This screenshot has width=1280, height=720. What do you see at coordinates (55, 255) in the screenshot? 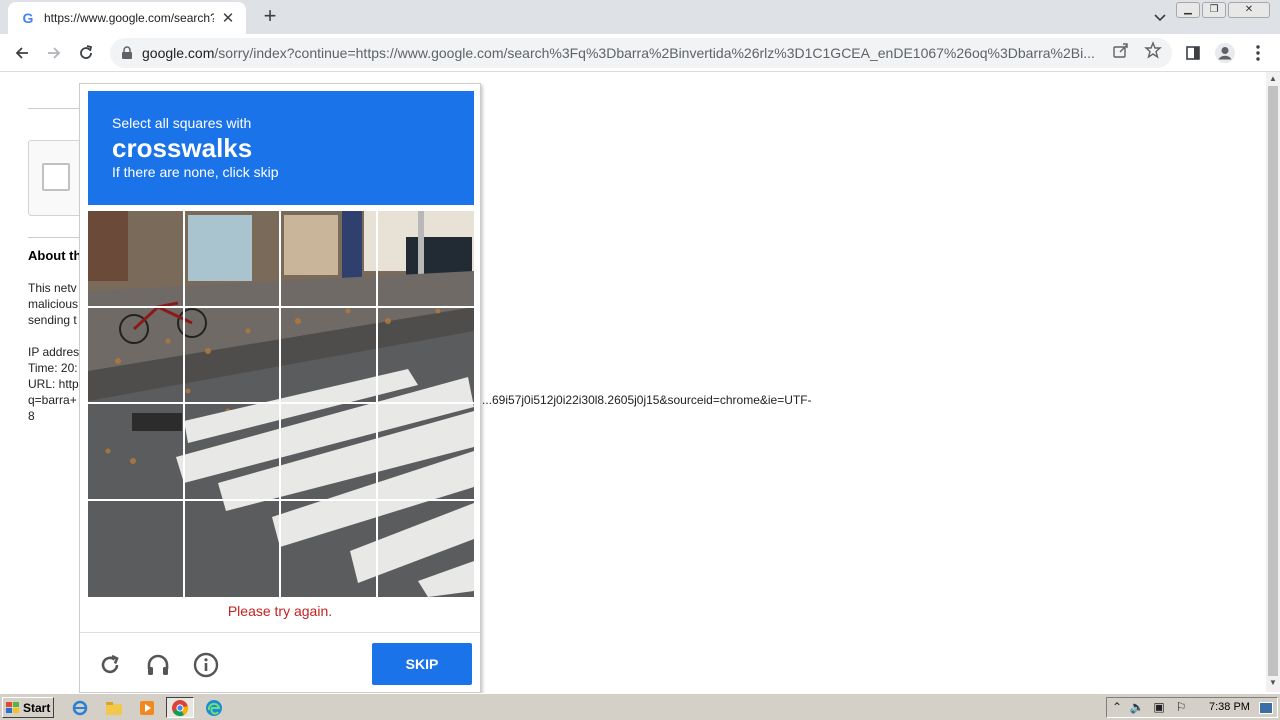
I see `about-heading: About th` at bounding box center [55, 255].